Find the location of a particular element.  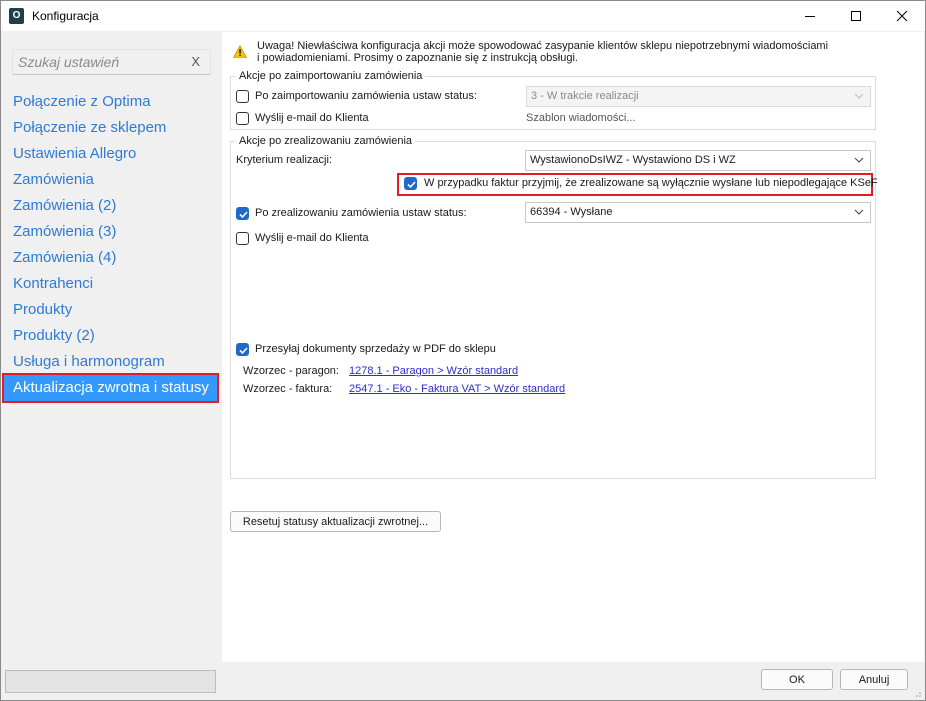

close-button is located at coordinates (902, 16).